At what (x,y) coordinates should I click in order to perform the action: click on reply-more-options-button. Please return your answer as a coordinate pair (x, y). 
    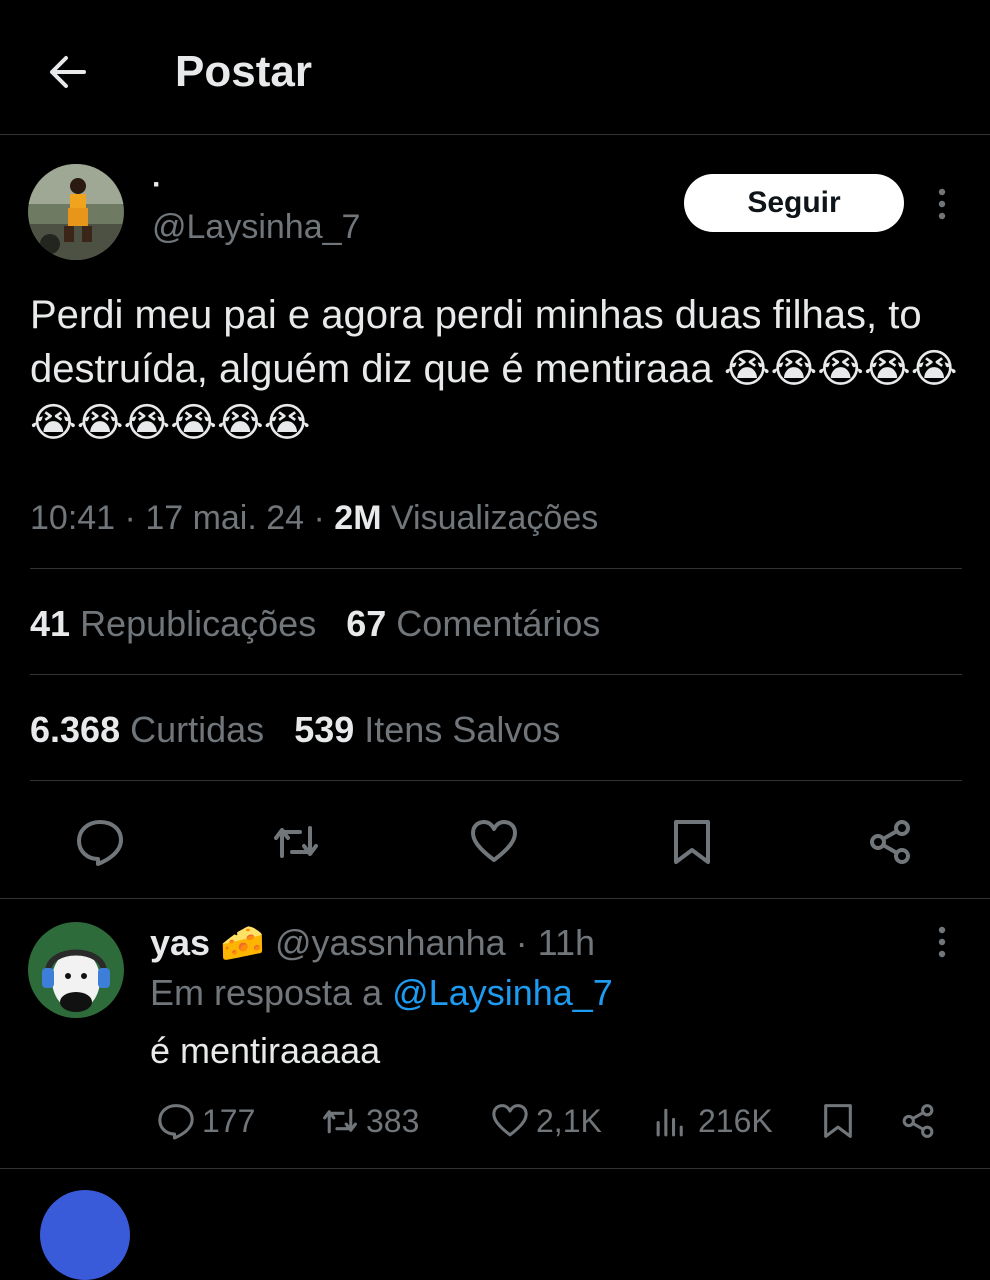
    Looking at the image, I should click on (942, 942).